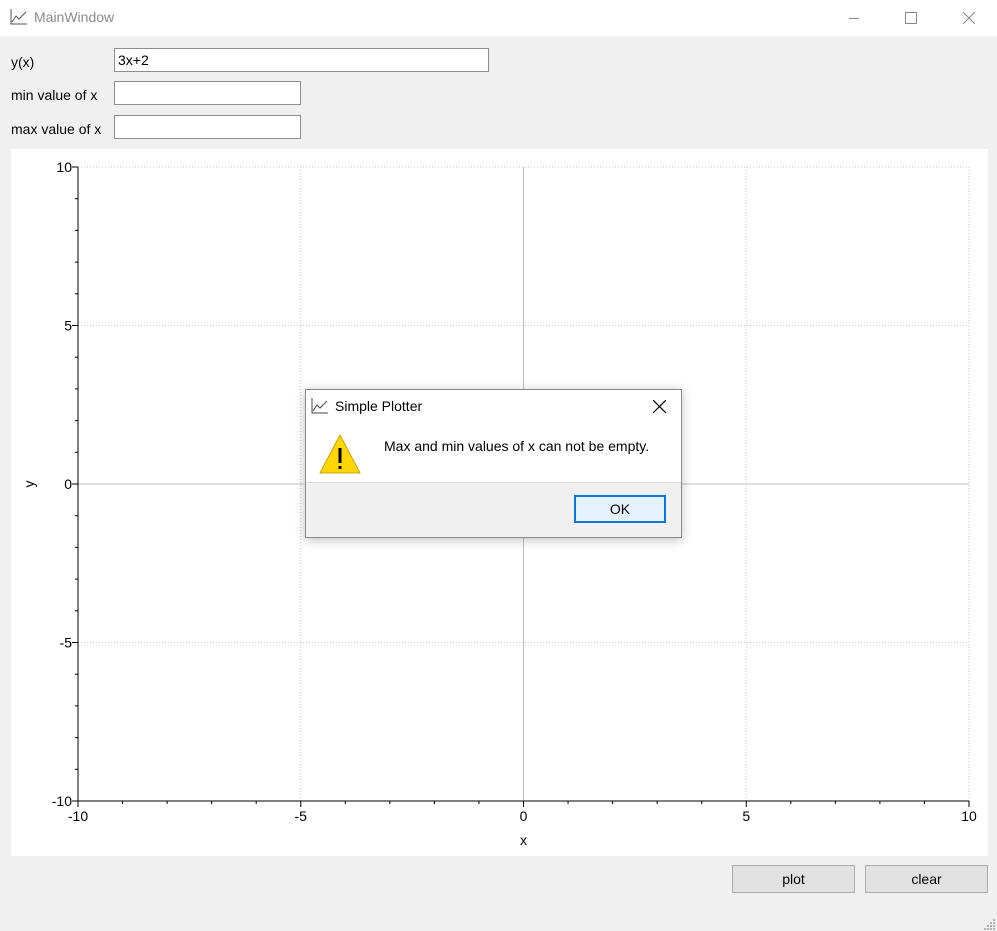 The height and width of the screenshot is (931, 997). What do you see at coordinates (524, 816) in the screenshot?
I see `x-tick-label: 0` at bounding box center [524, 816].